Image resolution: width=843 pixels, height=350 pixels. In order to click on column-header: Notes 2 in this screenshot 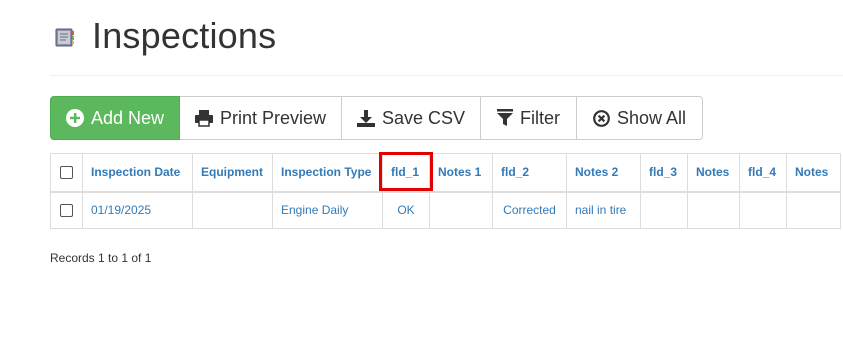, I will do `click(603, 173)`.